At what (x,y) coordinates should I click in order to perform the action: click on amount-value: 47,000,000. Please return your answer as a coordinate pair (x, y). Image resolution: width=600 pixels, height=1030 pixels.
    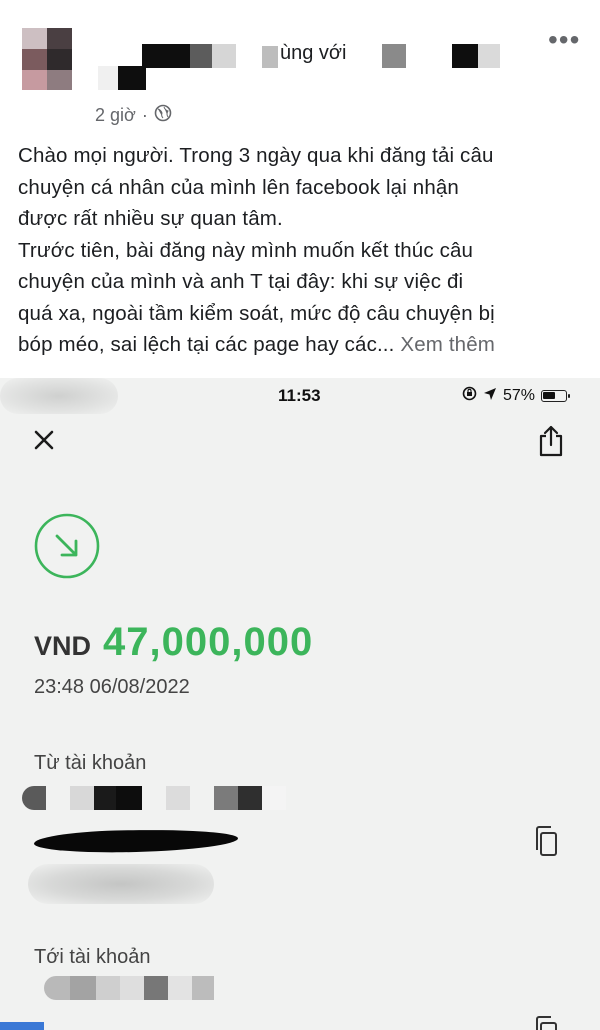
    Looking at the image, I should click on (208, 642).